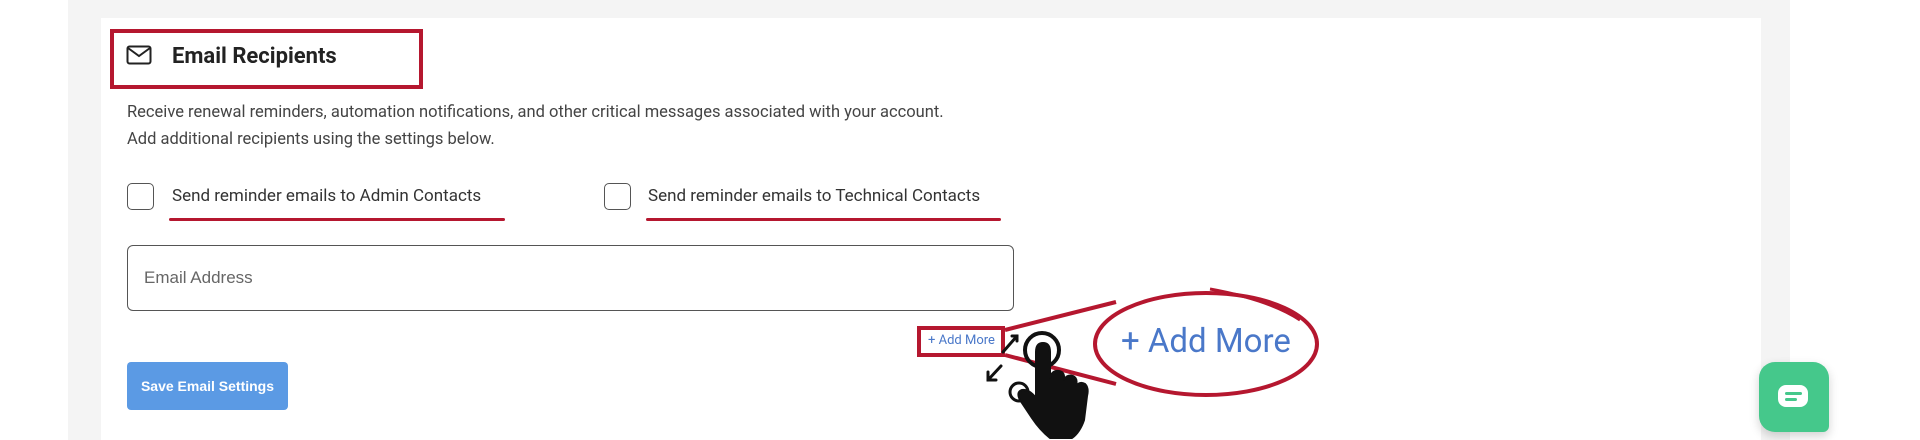 The width and height of the screenshot is (1920, 440). What do you see at coordinates (1152, 363) in the screenshot?
I see `zoom-callout-overlay` at bounding box center [1152, 363].